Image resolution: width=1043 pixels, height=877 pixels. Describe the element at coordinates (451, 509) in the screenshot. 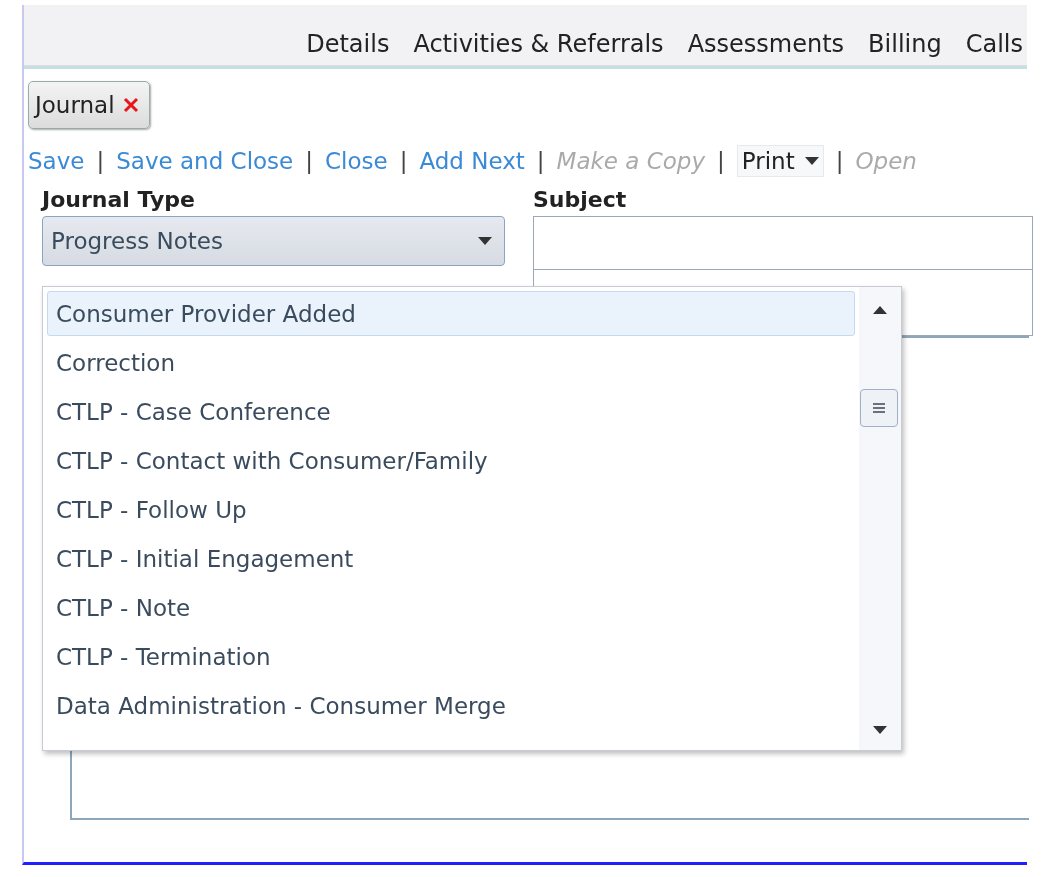

I see `dropdown-option: CTLP - Follow Up` at that location.